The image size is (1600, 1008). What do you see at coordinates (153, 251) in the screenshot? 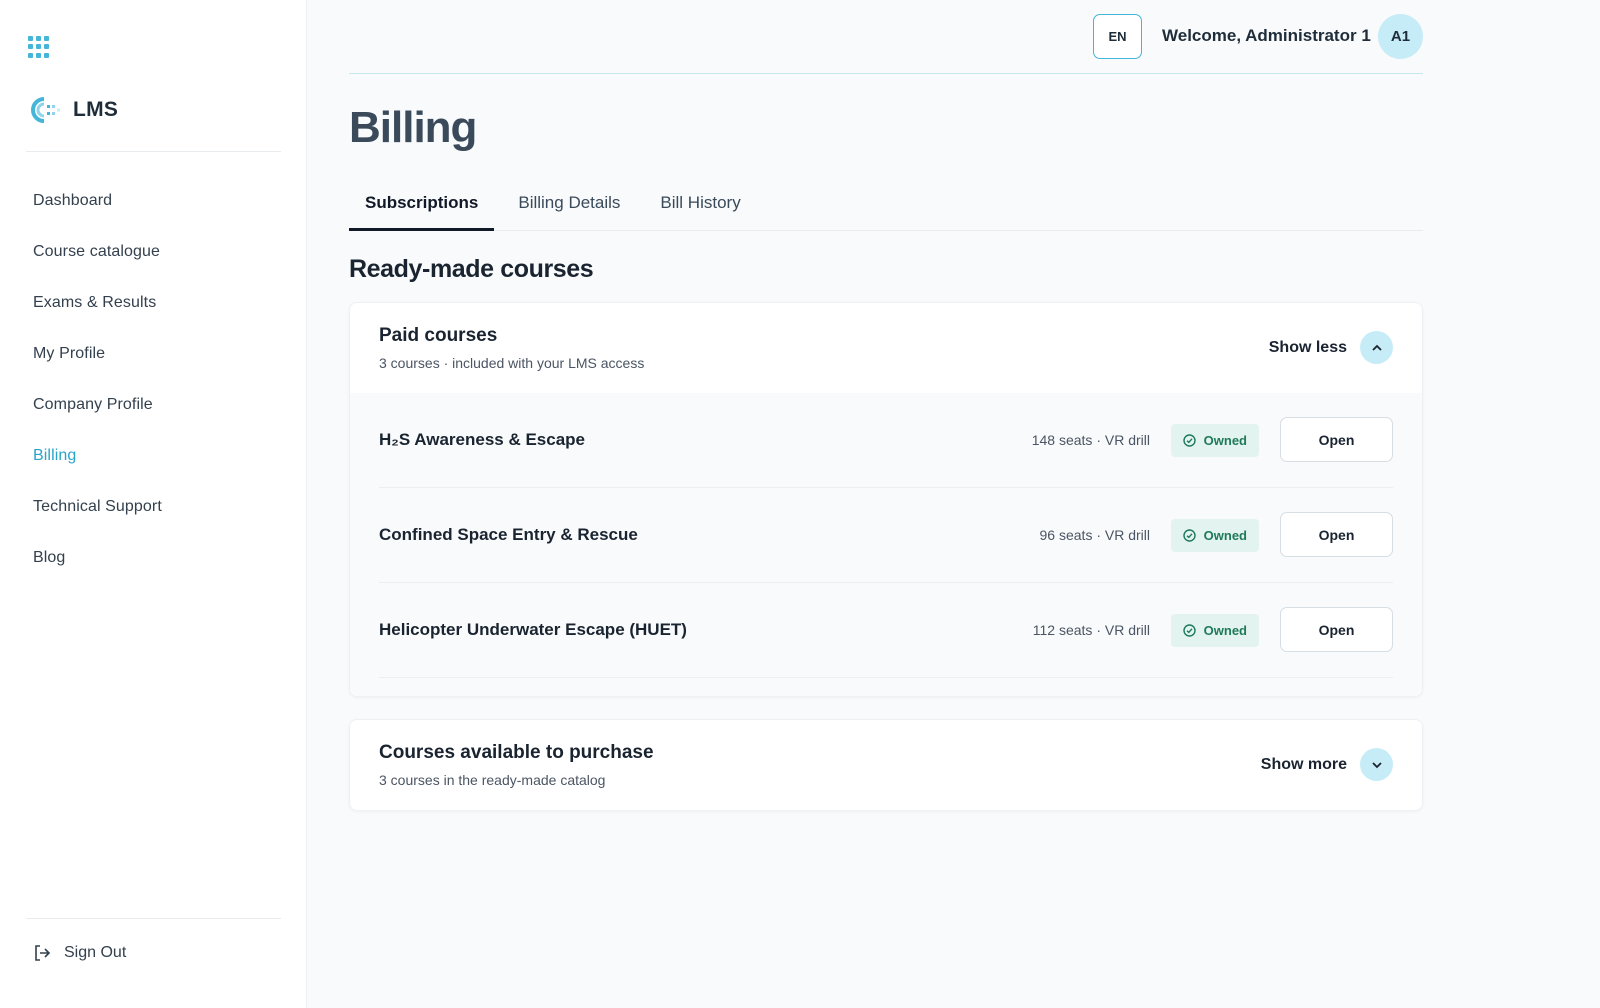
I see `sidebar-item-course-catalogue: Course catalogue` at bounding box center [153, 251].